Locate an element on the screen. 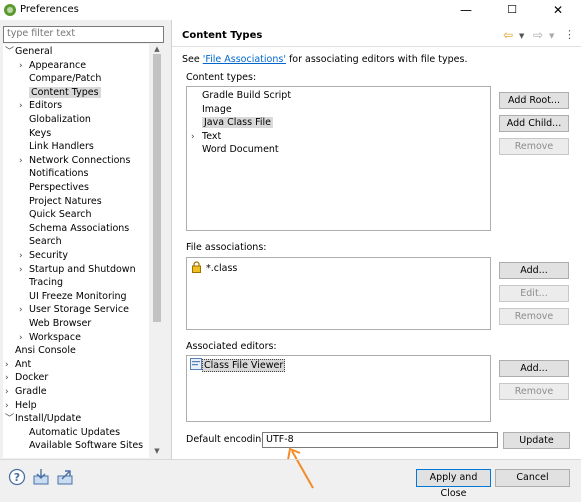 The height and width of the screenshot is (502, 581). window-title: Preferences is located at coordinates (49, 9).